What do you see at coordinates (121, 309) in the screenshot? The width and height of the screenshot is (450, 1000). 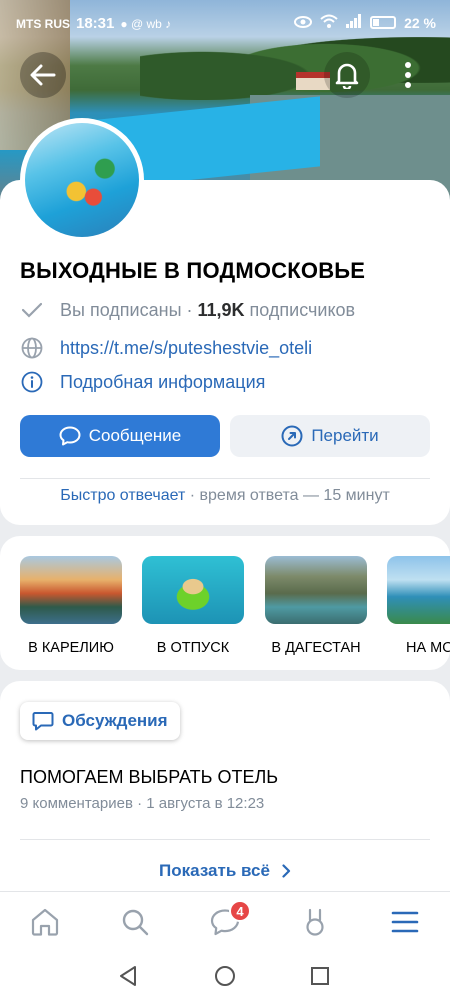 I see `subscribed-label: Вы подписаны` at bounding box center [121, 309].